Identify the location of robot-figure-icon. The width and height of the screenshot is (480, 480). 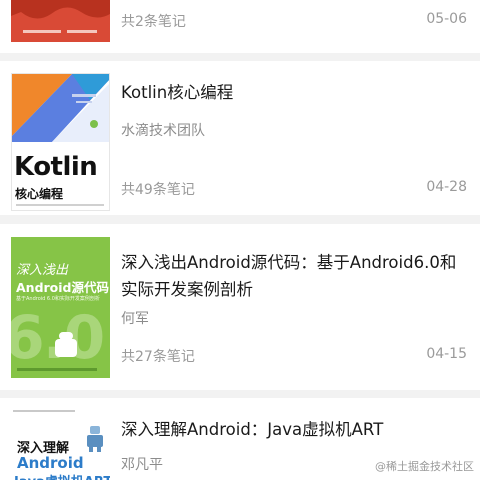
(95, 439).